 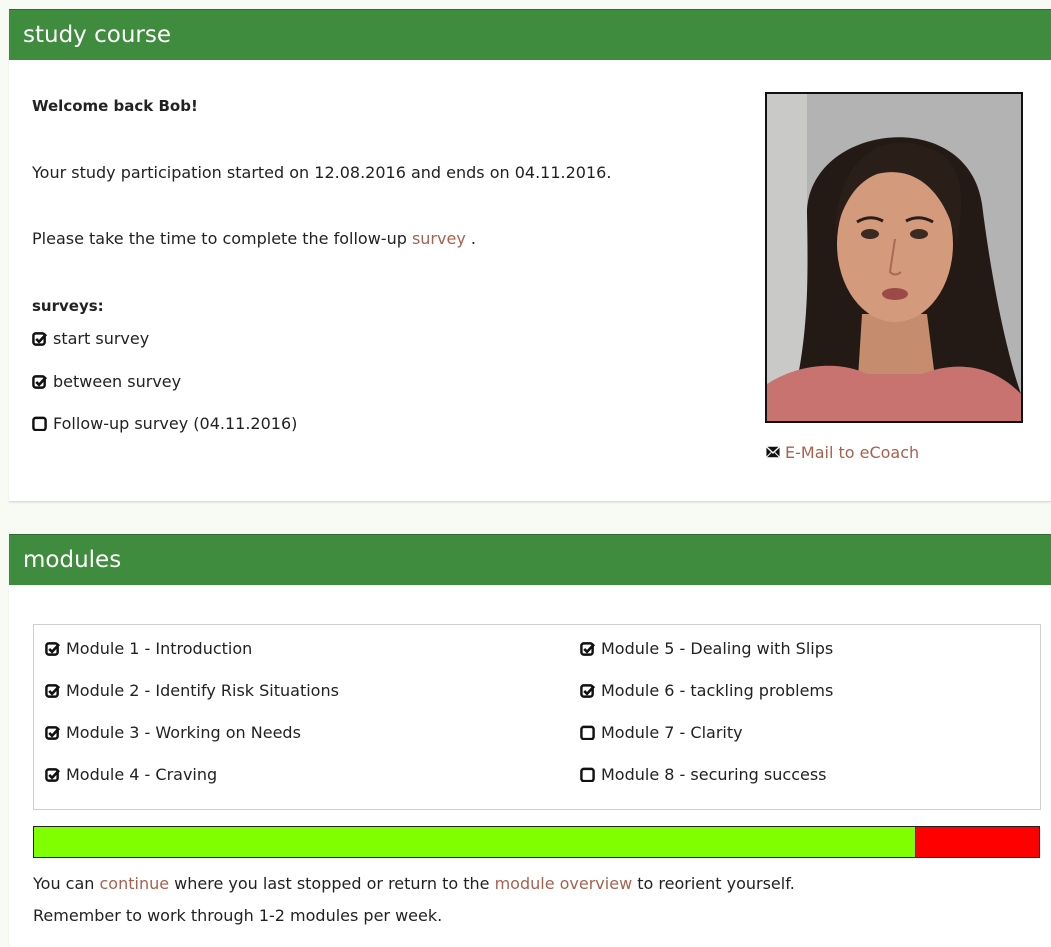 I want to click on survey-item-followup: Follow-up survey (04.11.2016), so click(x=164, y=423).